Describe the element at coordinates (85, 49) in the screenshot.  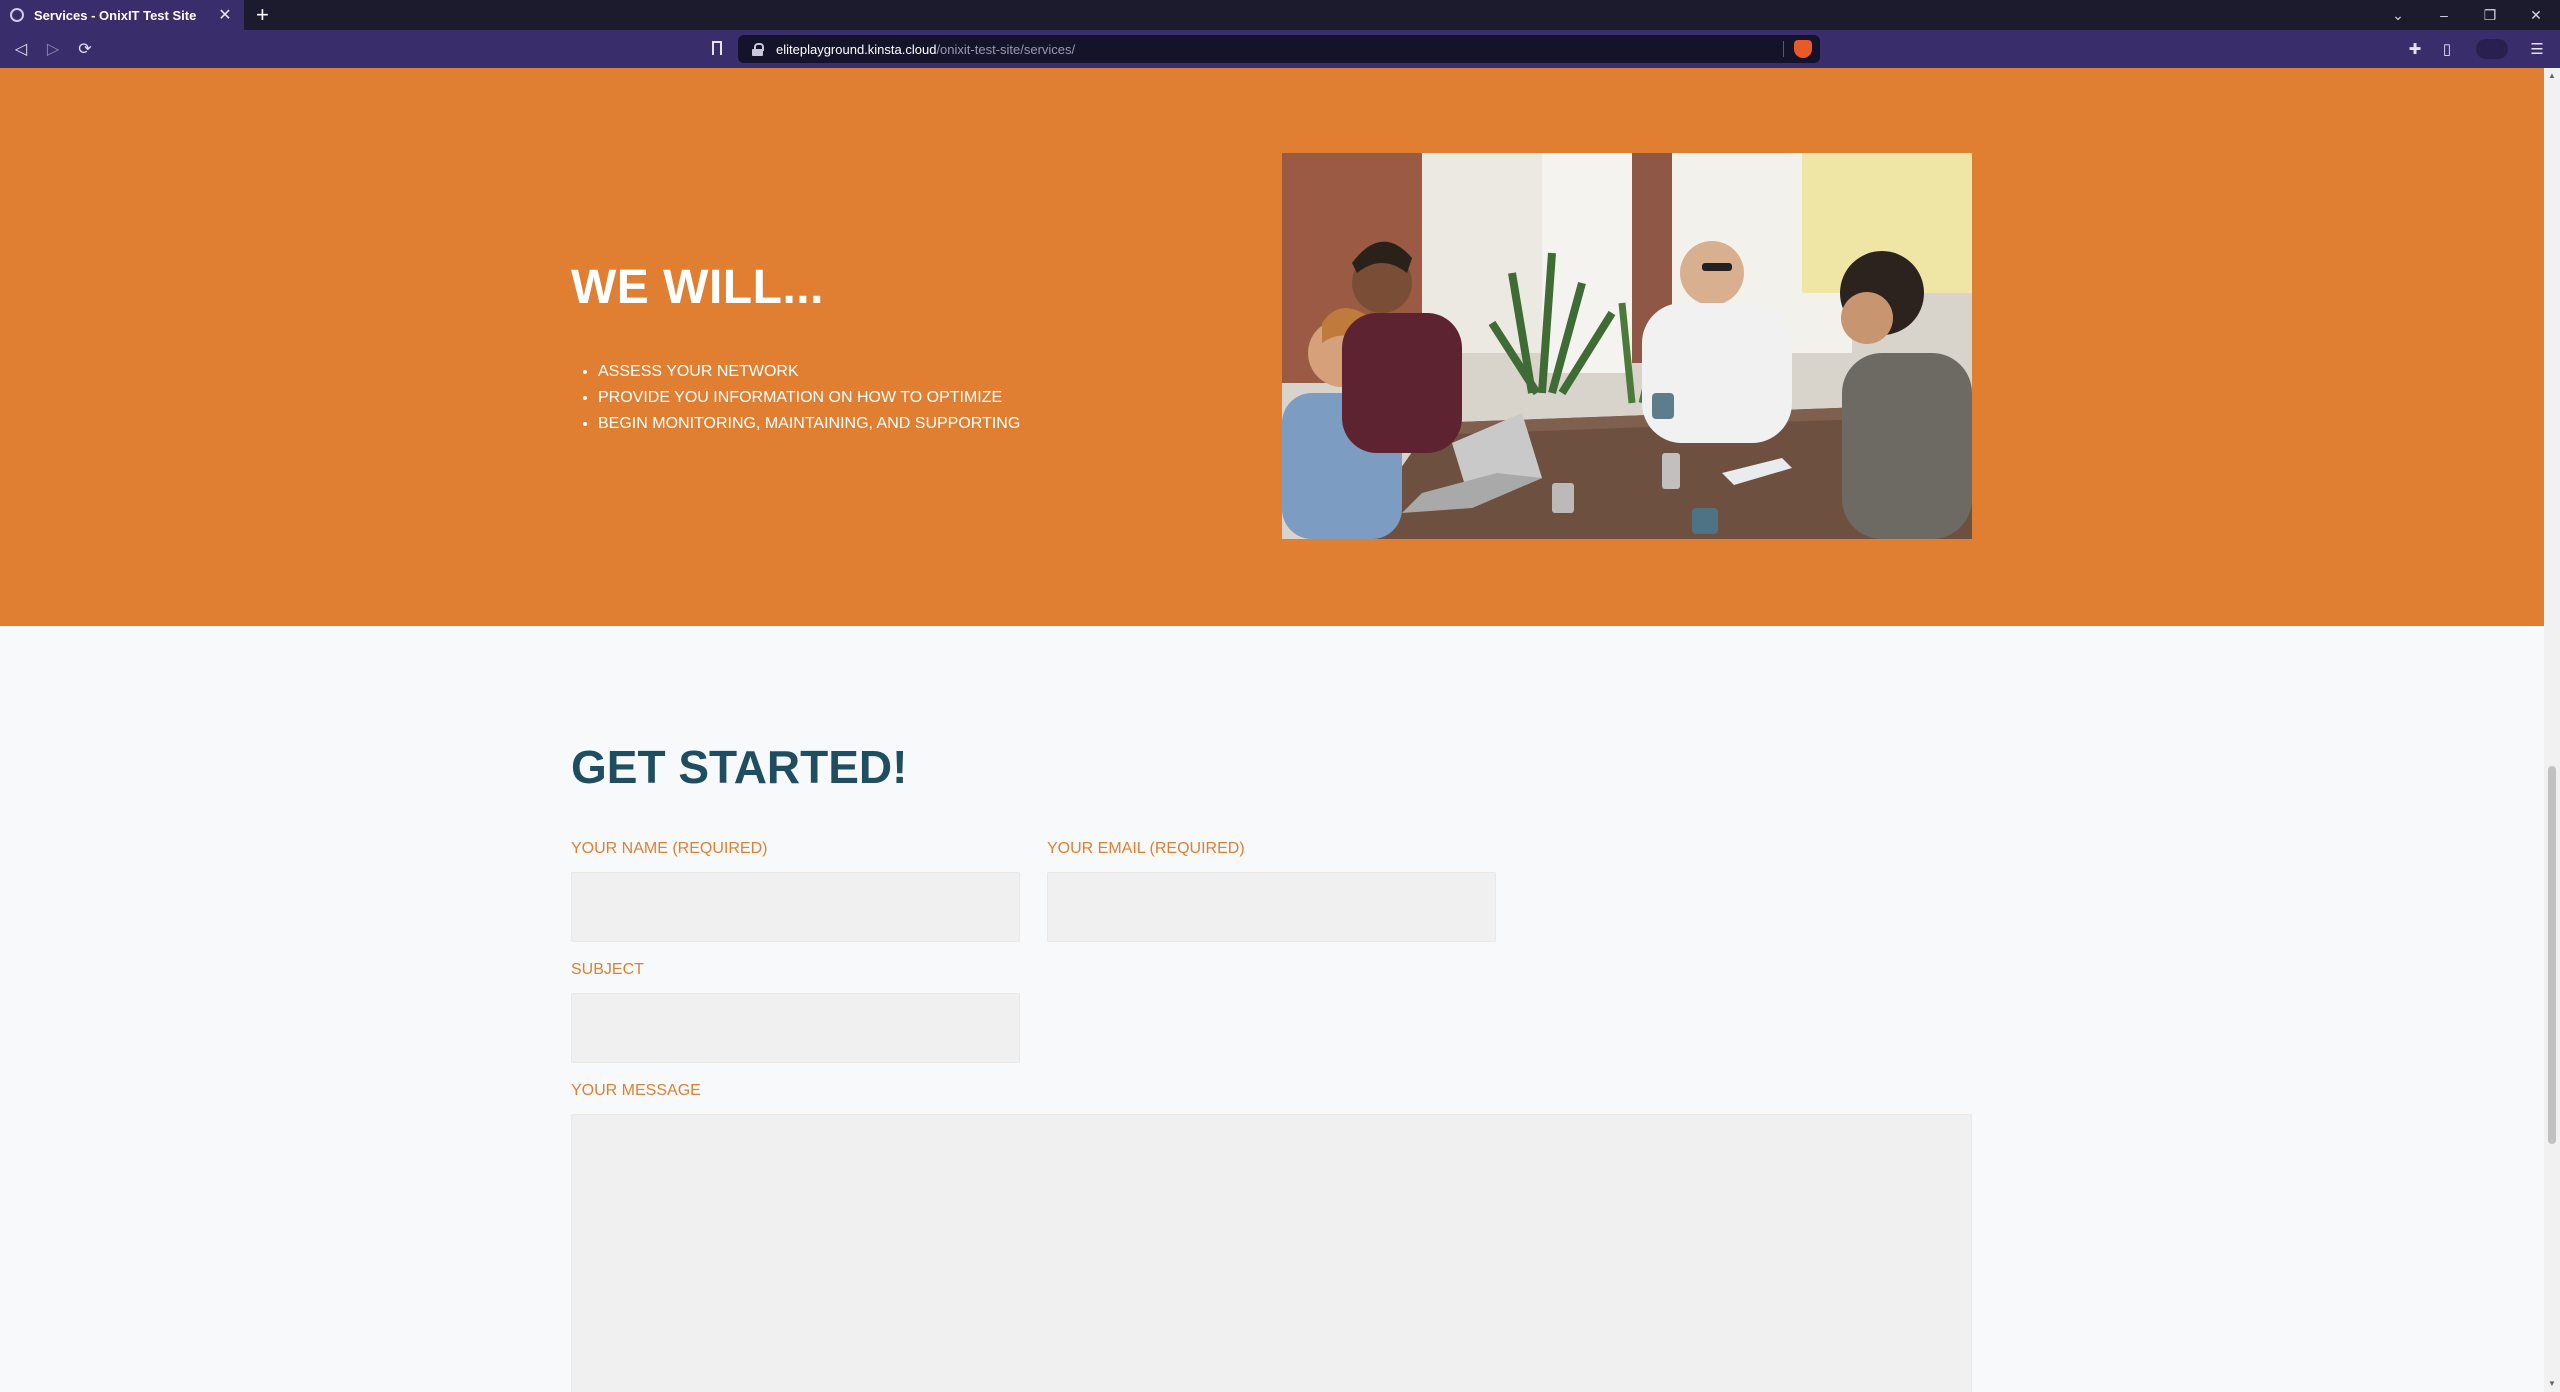
I see `reload-button: ⟳` at that location.